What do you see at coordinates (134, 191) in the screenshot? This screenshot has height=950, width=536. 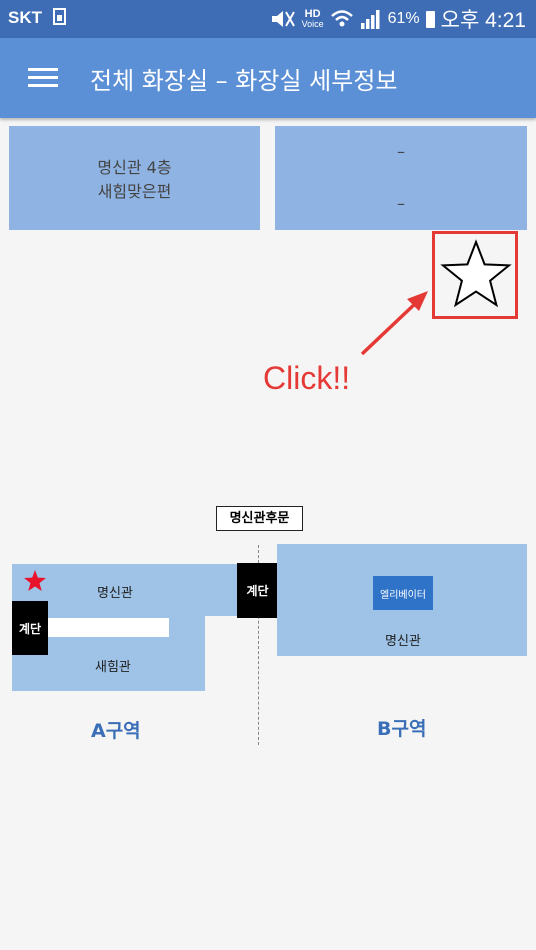 I see `location-landmark: 새힘맞은편` at bounding box center [134, 191].